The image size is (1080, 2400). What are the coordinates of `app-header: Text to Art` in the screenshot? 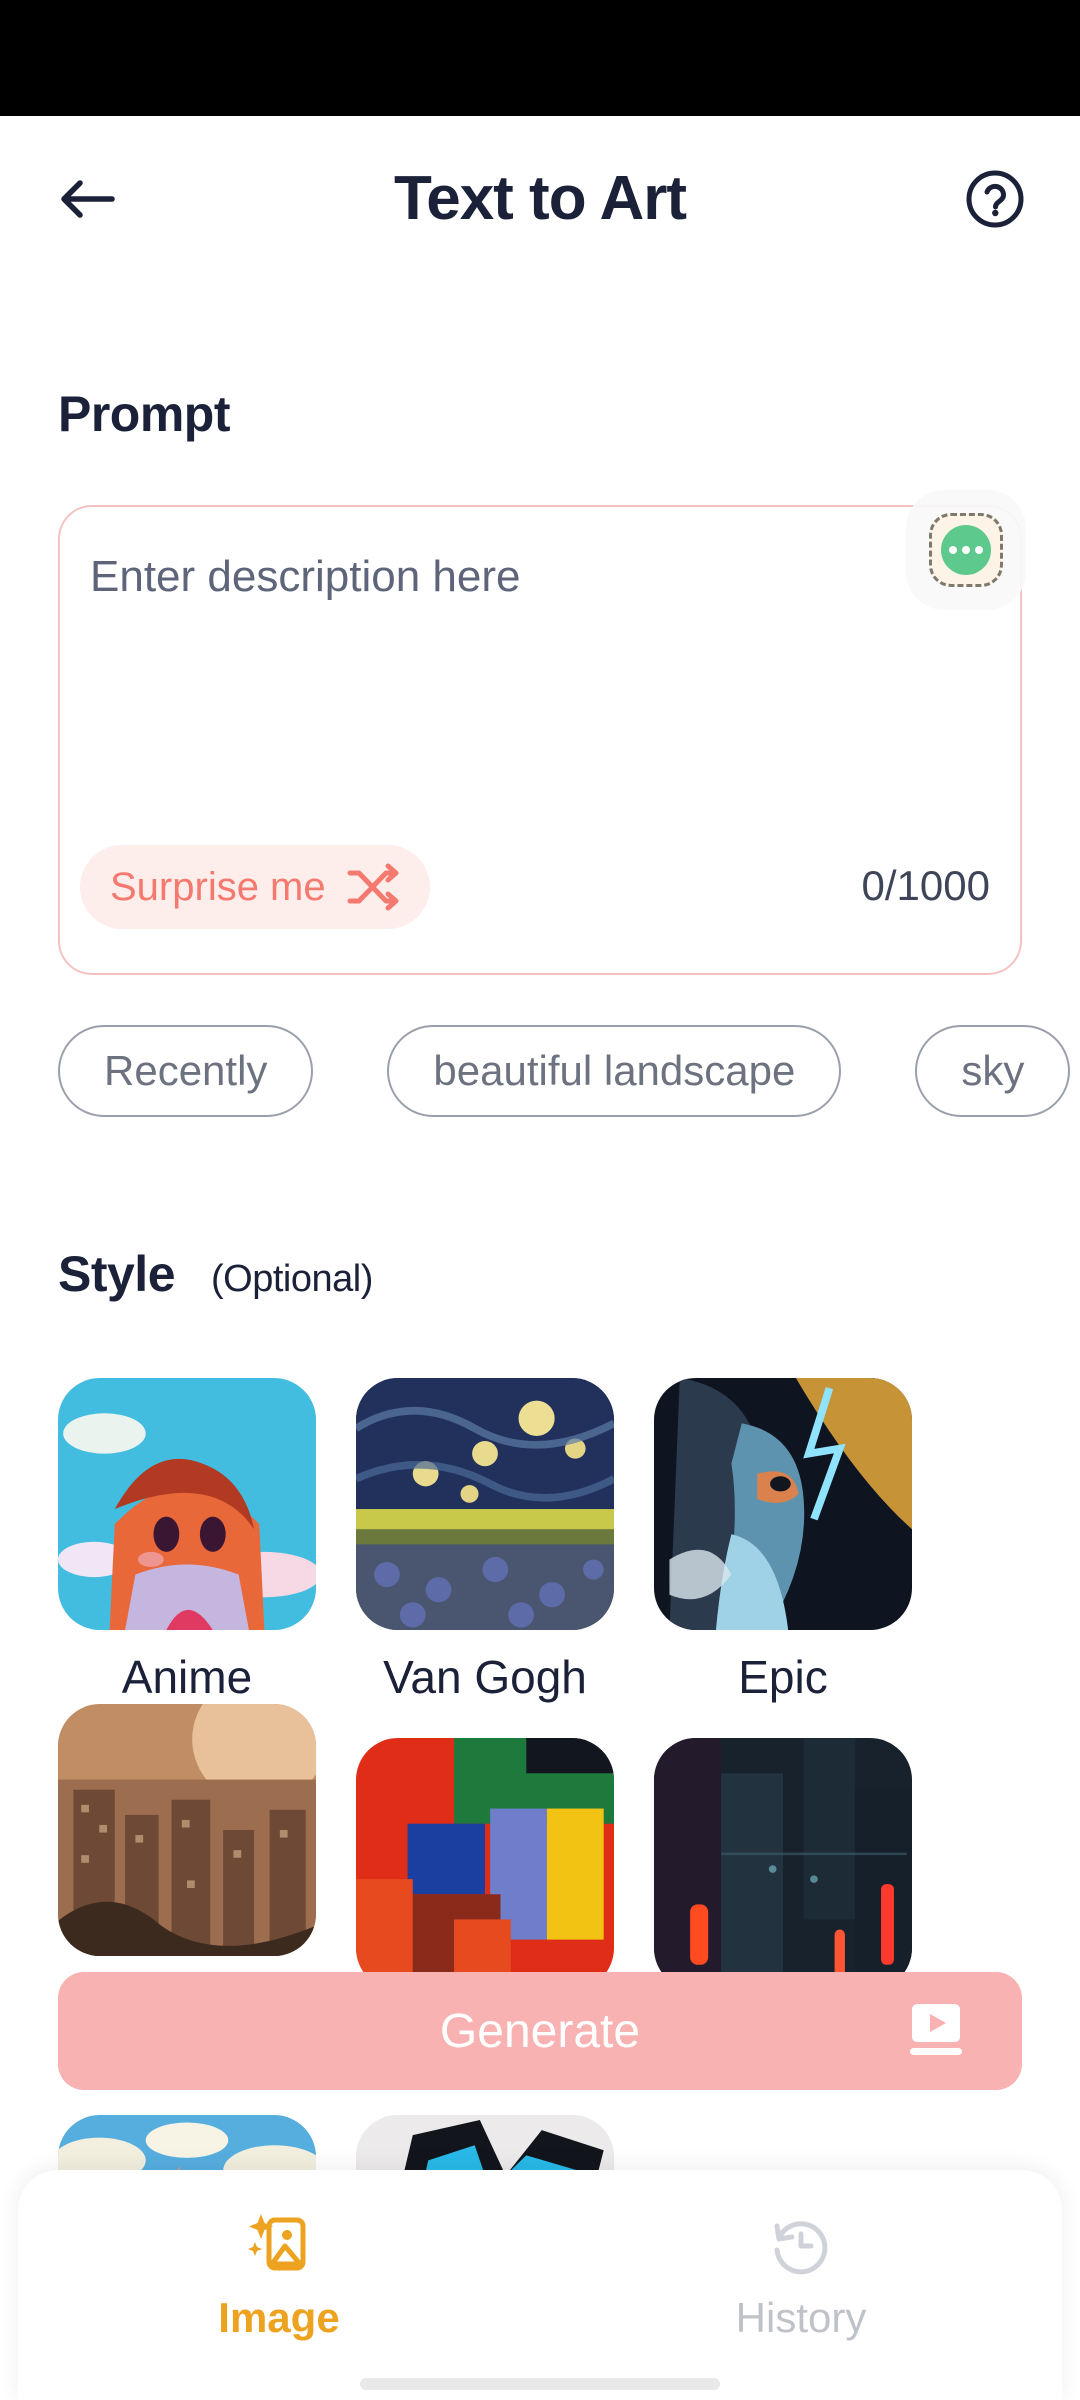 It's located at (540, 198).